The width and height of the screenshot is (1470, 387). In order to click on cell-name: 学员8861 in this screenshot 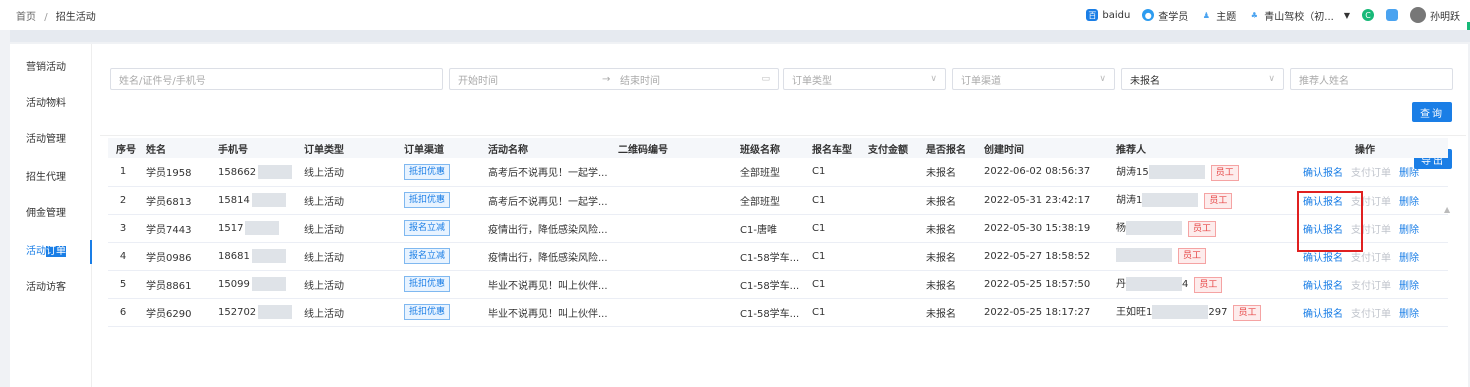, I will do `click(174, 284)`.